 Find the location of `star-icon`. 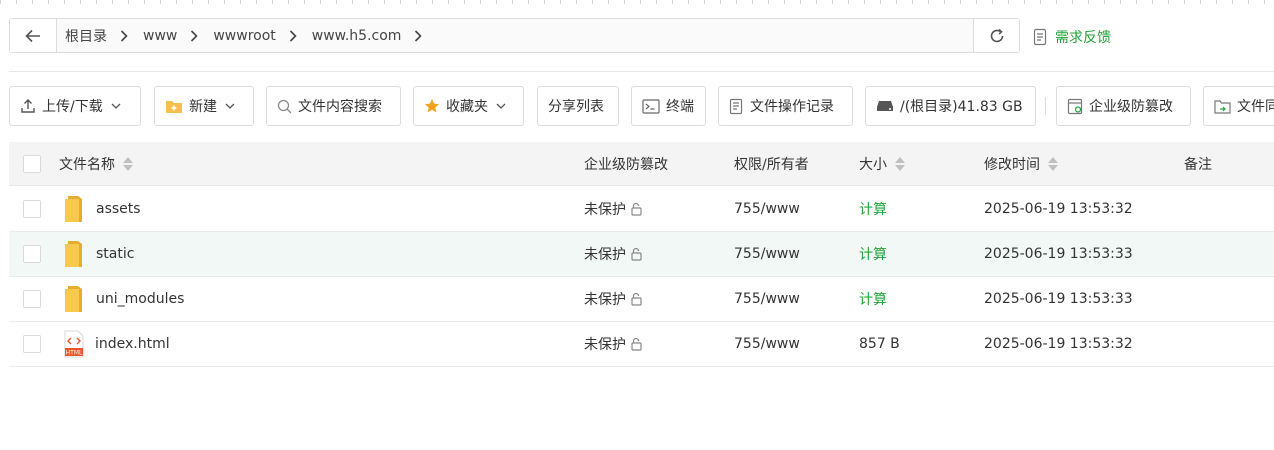

star-icon is located at coordinates (432, 106).